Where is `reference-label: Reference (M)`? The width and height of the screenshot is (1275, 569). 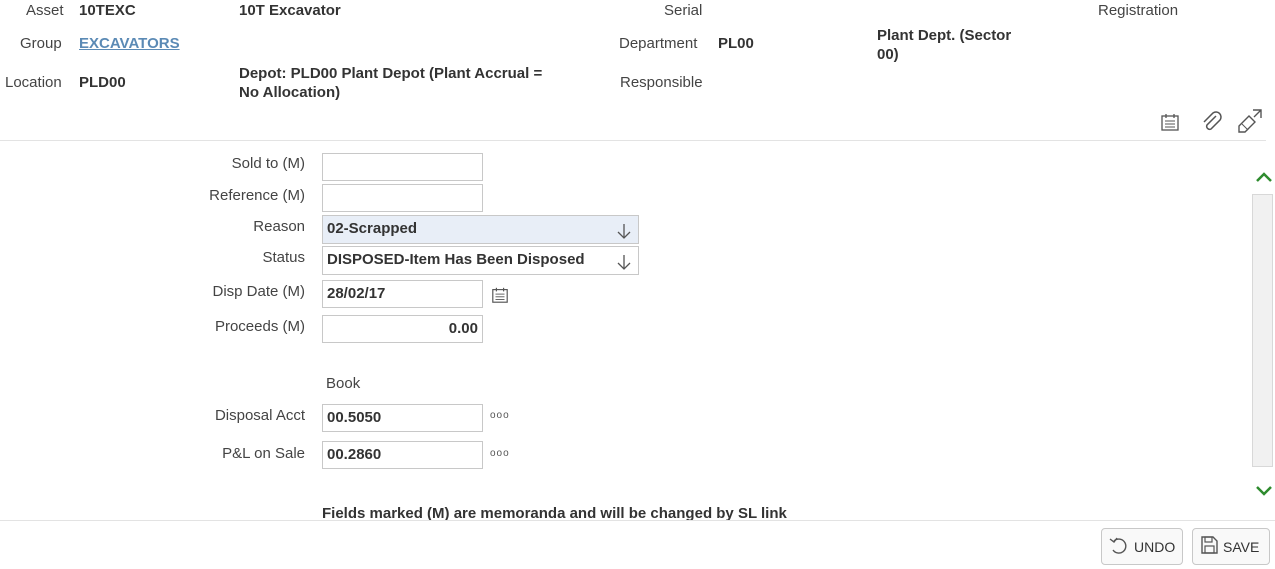 reference-label: Reference (M) is located at coordinates (257, 195).